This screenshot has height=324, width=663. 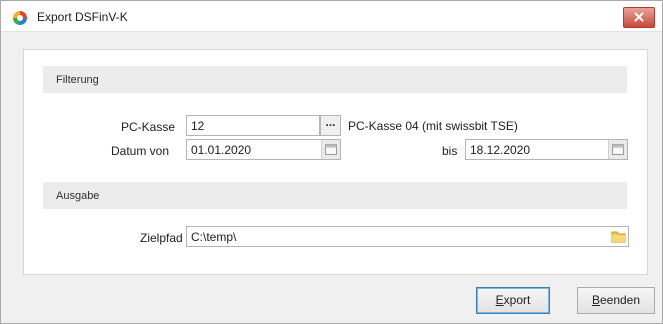 What do you see at coordinates (618, 236) in the screenshot?
I see `folder-icon` at bounding box center [618, 236].